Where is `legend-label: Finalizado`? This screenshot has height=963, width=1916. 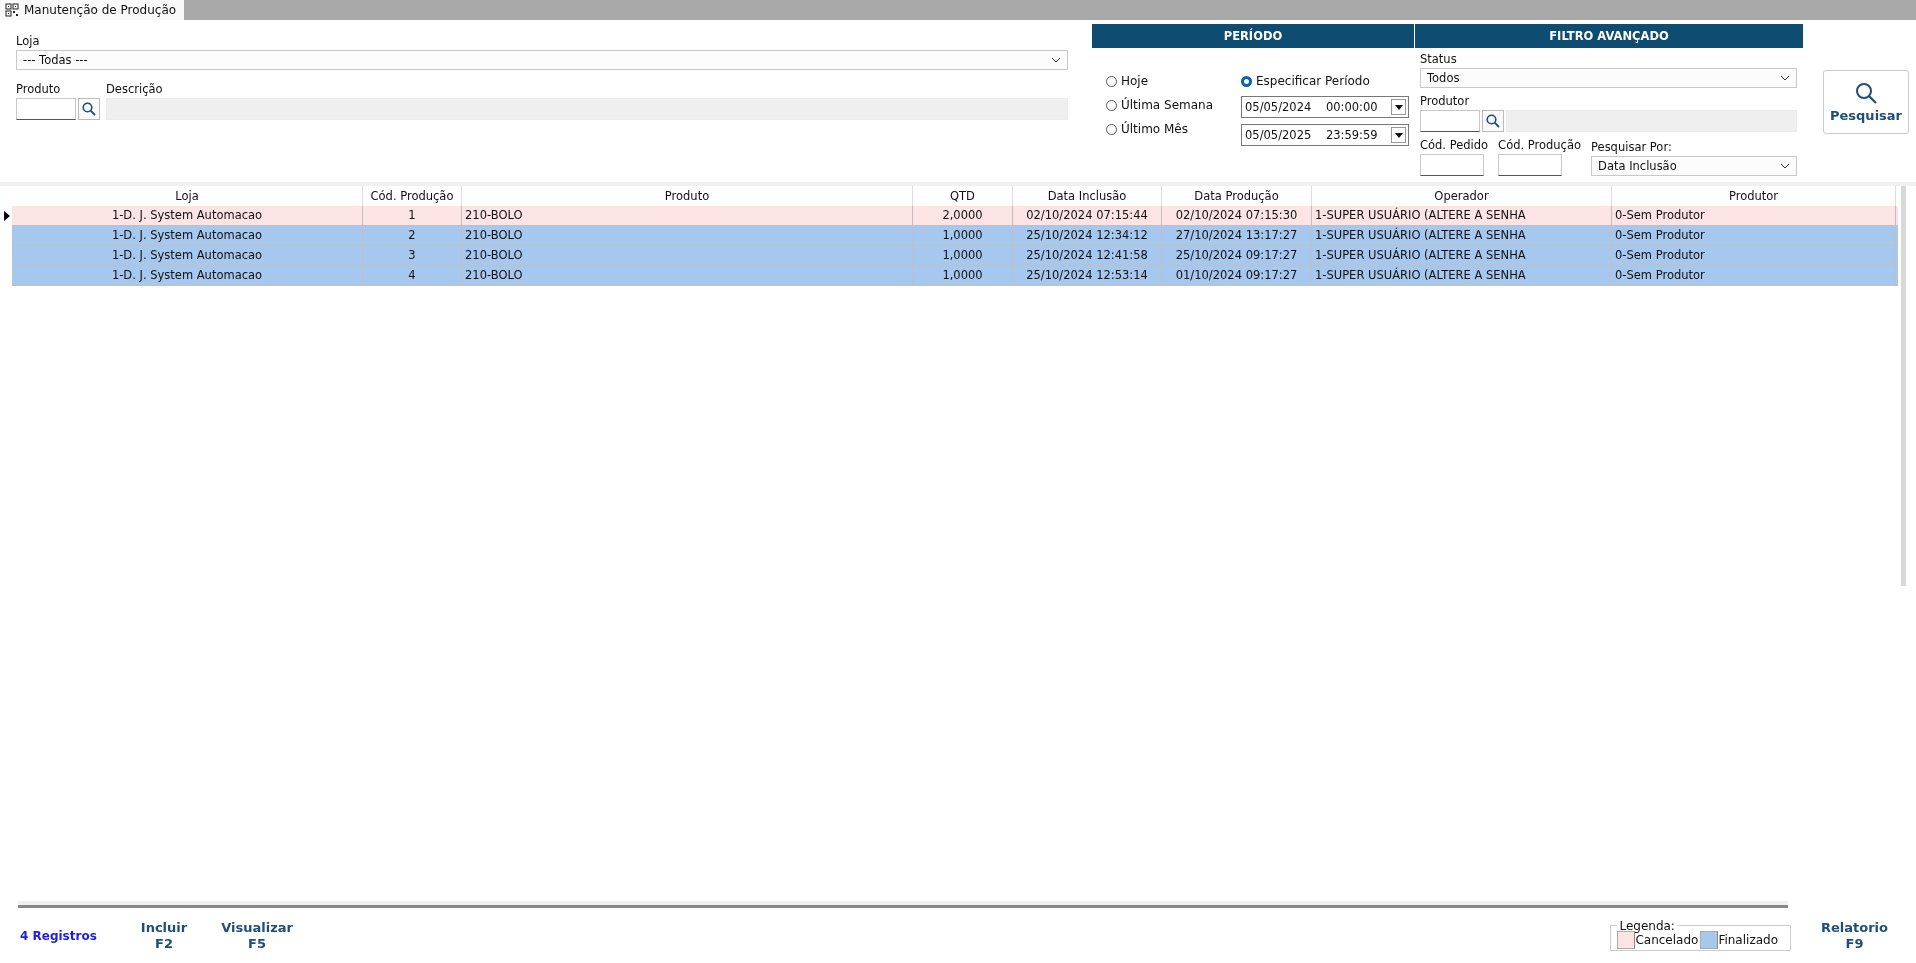 legend-label: Finalizado is located at coordinates (1748, 940).